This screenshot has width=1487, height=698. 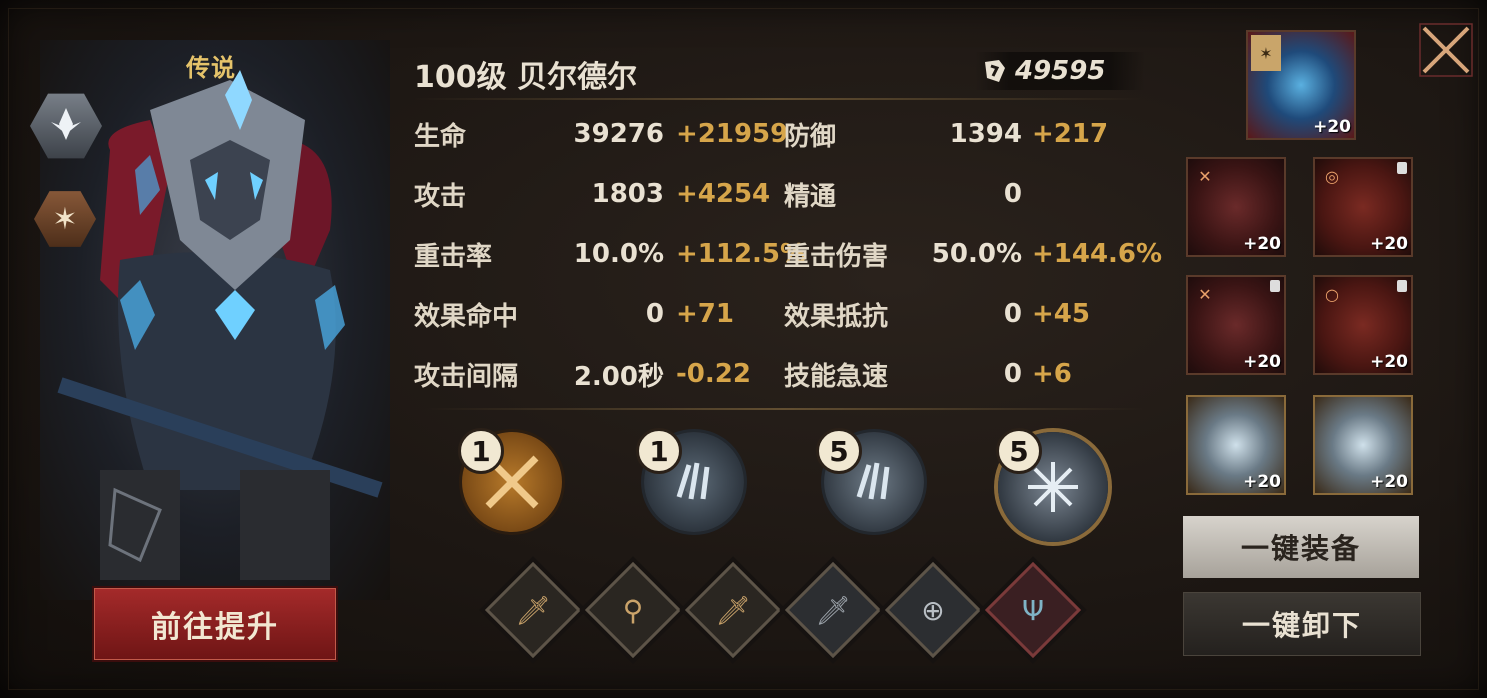 I want to click on skill-4-level: 5, so click(x=1019, y=451).